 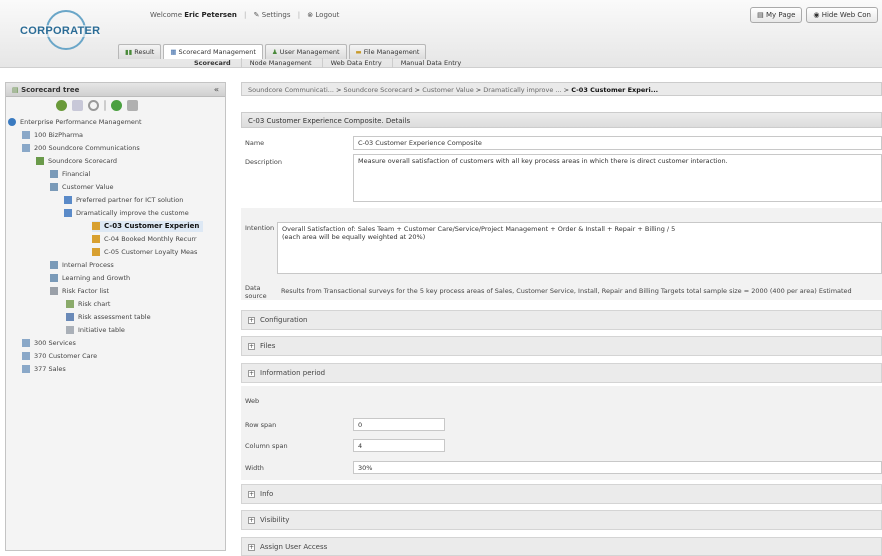 I want to click on data-source-label: Data source, so click(x=256, y=292).